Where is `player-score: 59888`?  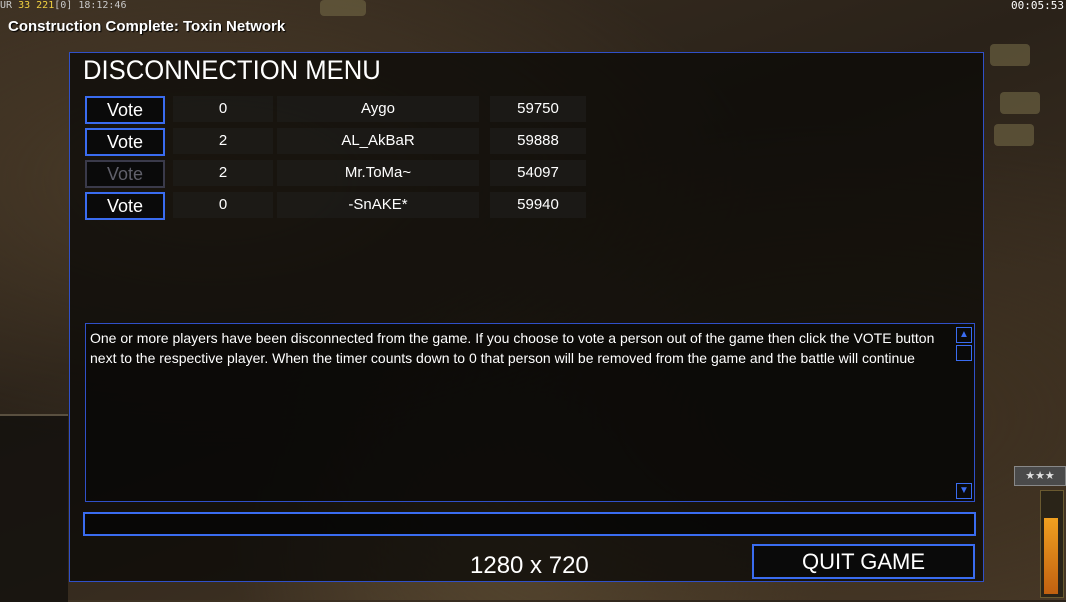 player-score: 59888 is located at coordinates (538, 141).